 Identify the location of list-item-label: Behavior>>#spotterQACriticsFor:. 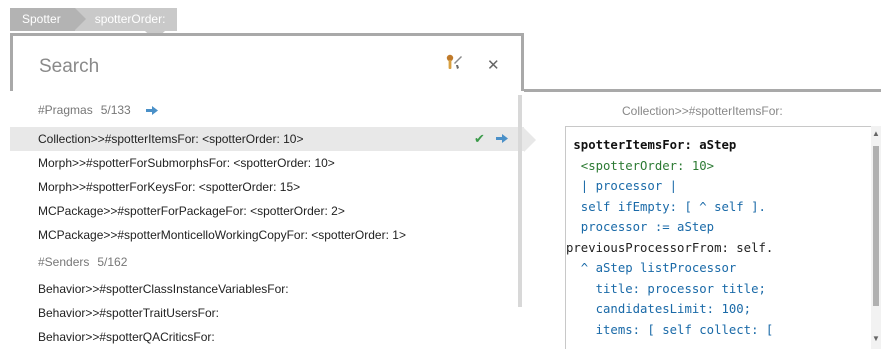
(126, 337).